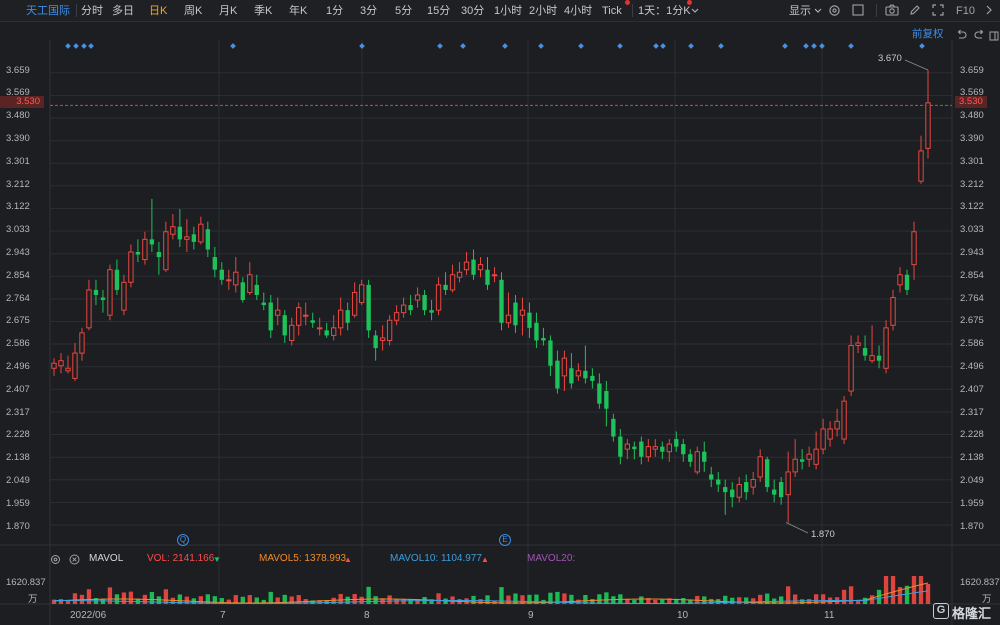 The image size is (1000, 625). I want to click on tab-weekly-k: 周K, so click(193, 11).